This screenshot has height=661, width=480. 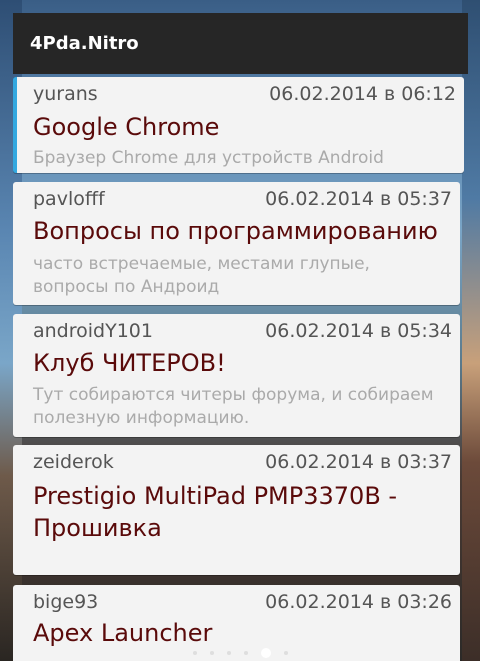 I want to click on topic-author: bige93, so click(x=66, y=602).